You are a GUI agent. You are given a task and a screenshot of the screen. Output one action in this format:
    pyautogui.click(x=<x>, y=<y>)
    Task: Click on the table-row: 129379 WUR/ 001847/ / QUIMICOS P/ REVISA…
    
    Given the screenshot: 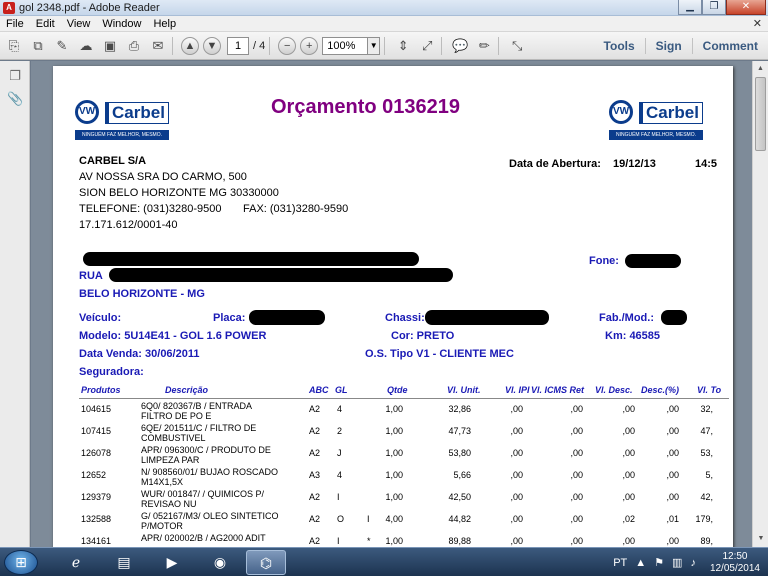 What is the action you would take?
    pyautogui.click(x=393, y=500)
    